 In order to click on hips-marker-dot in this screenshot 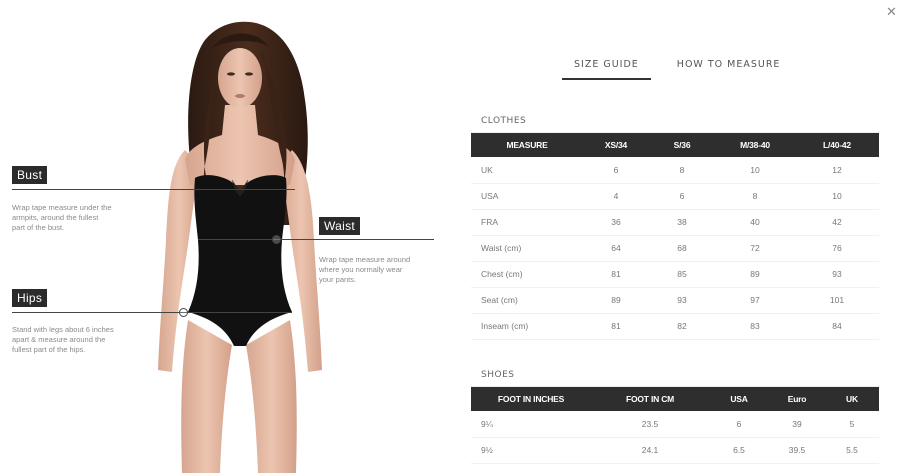, I will do `click(183, 312)`.